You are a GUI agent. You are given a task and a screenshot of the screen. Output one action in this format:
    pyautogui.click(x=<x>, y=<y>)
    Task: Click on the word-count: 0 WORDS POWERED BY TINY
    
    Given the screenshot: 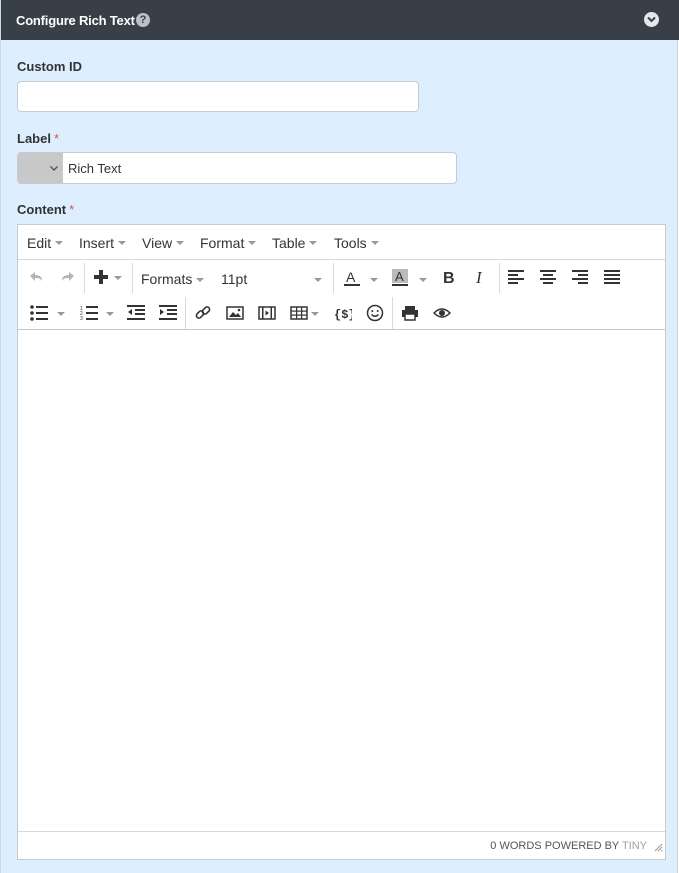 What is the action you would take?
    pyautogui.click(x=568, y=846)
    